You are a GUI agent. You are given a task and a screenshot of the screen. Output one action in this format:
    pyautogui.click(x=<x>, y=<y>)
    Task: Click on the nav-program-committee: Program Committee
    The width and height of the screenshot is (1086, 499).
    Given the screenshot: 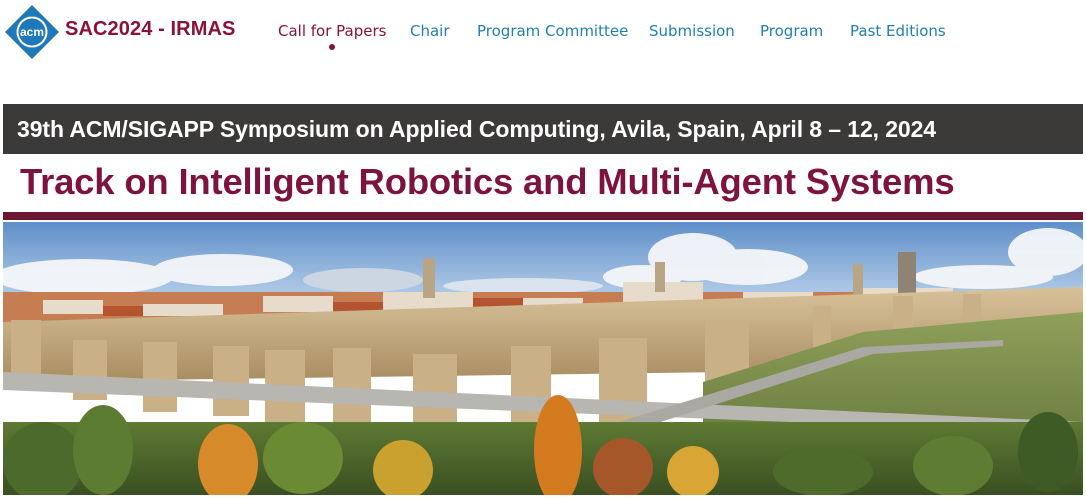 What is the action you would take?
    pyautogui.click(x=552, y=31)
    